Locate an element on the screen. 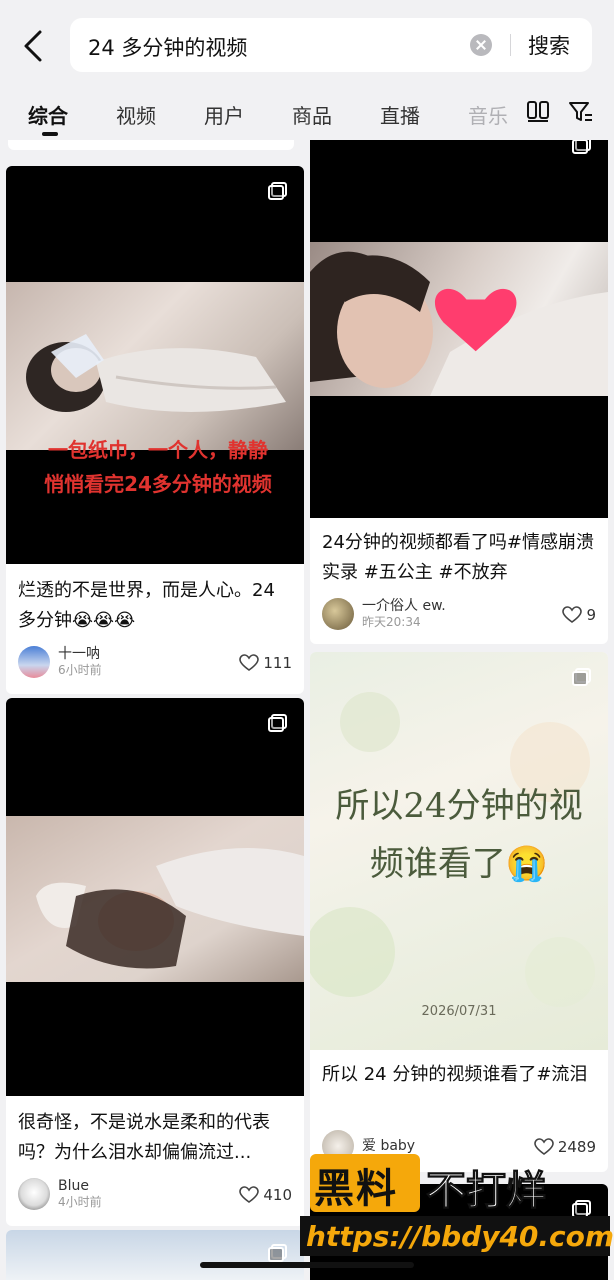 This screenshot has height=1280, width=614. cover-caption-line1: 所以24分钟的视 is located at coordinates (459, 806).